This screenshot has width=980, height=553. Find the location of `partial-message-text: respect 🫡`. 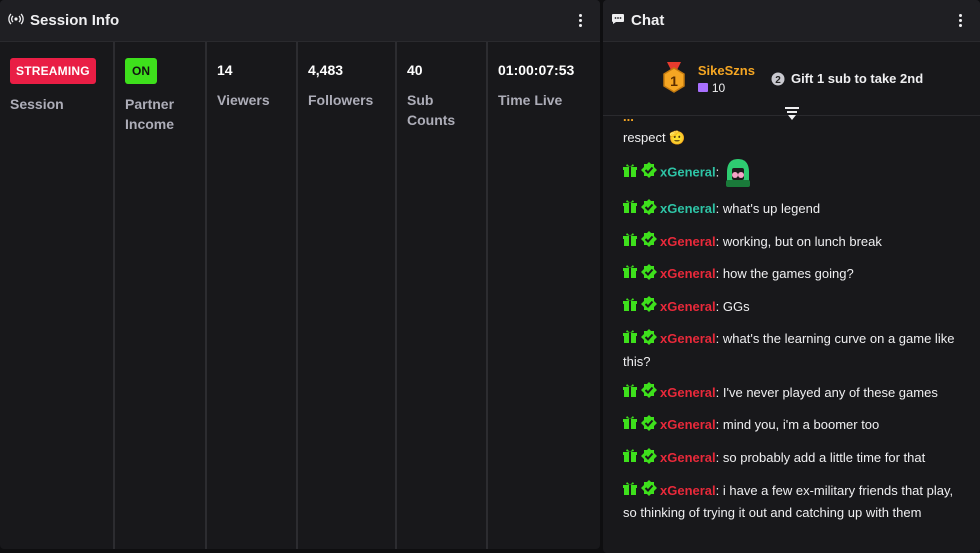

partial-message-text: respect 🫡 is located at coordinates (654, 137).